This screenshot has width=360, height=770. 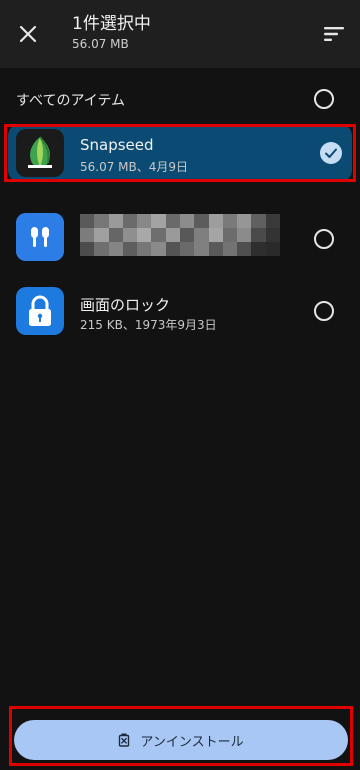 What do you see at coordinates (192, 742) in the screenshot?
I see `uninstall-label: アンインストール` at bounding box center [192, 742].